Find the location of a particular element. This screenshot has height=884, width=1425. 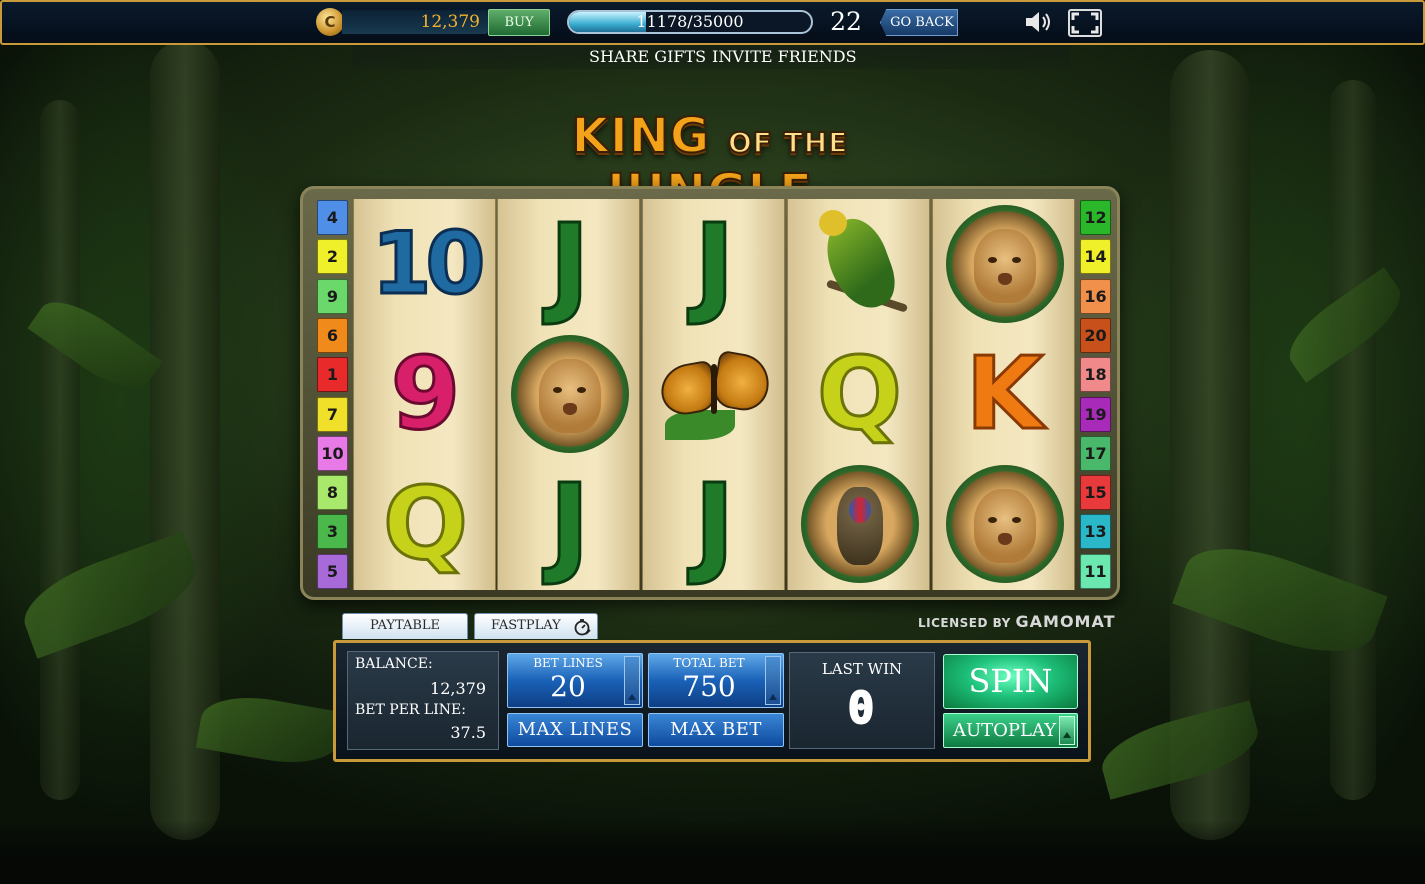

payline-tab-4: 4 is located at coordinates (332, 217).